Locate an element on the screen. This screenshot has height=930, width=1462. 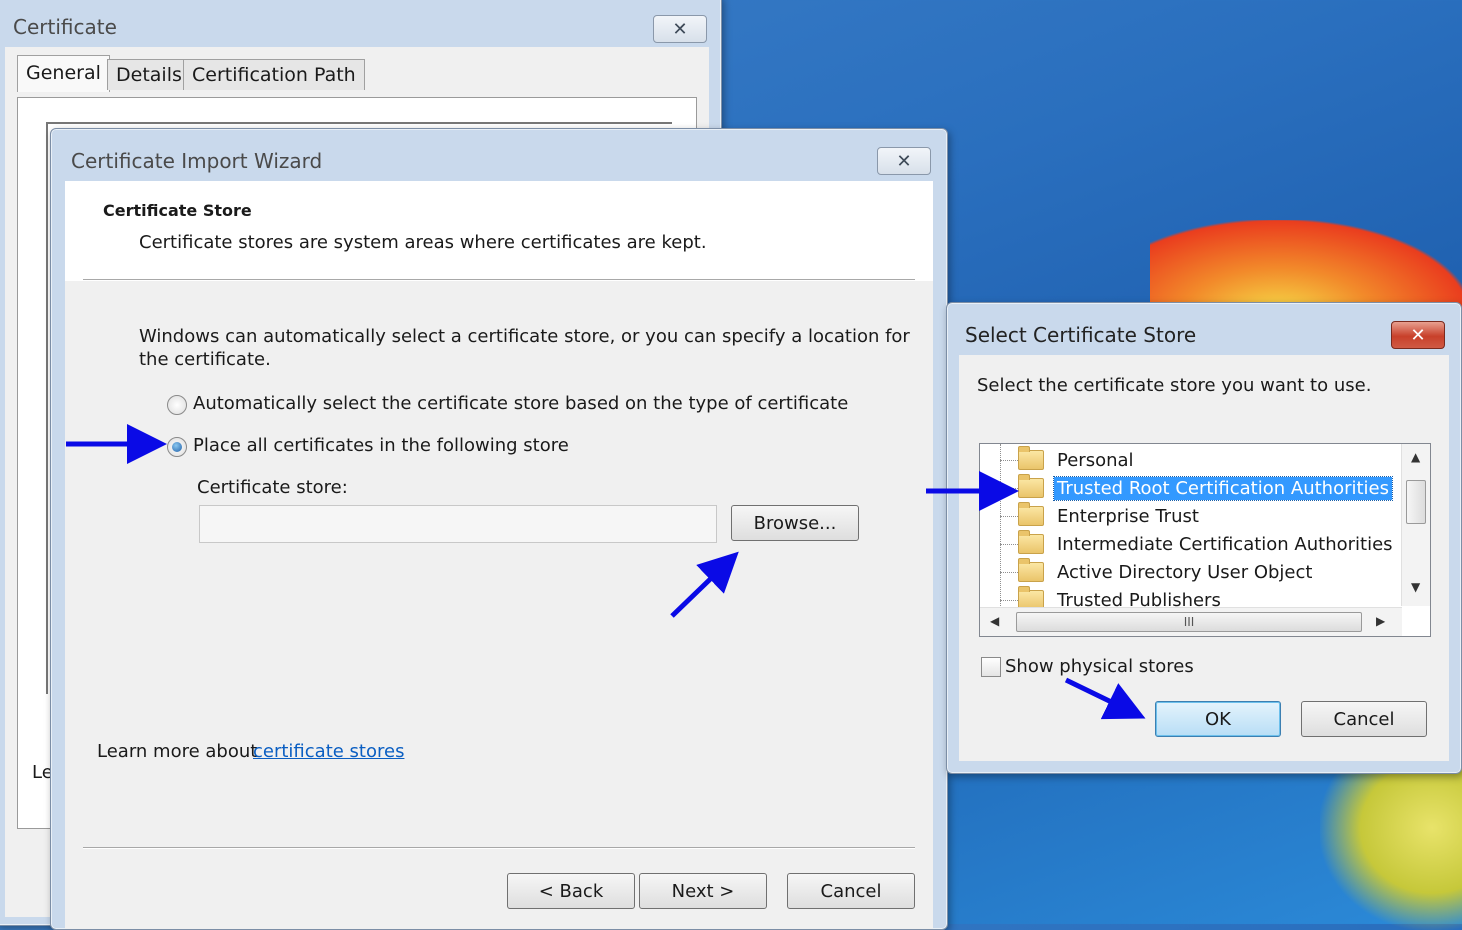
tree-item-label: Trusted Root Certification Authorities is located at coordinates (1223, 488).